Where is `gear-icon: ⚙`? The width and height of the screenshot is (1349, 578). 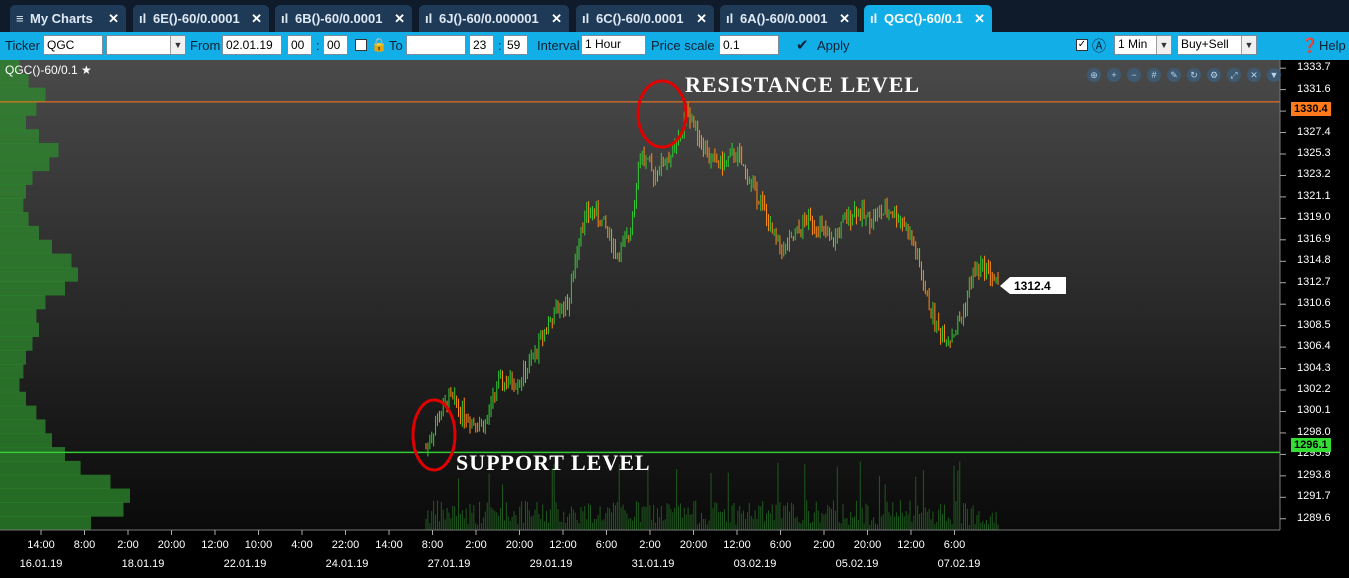
gear-icon: ⚙ is located at coordinates (1214, 75).